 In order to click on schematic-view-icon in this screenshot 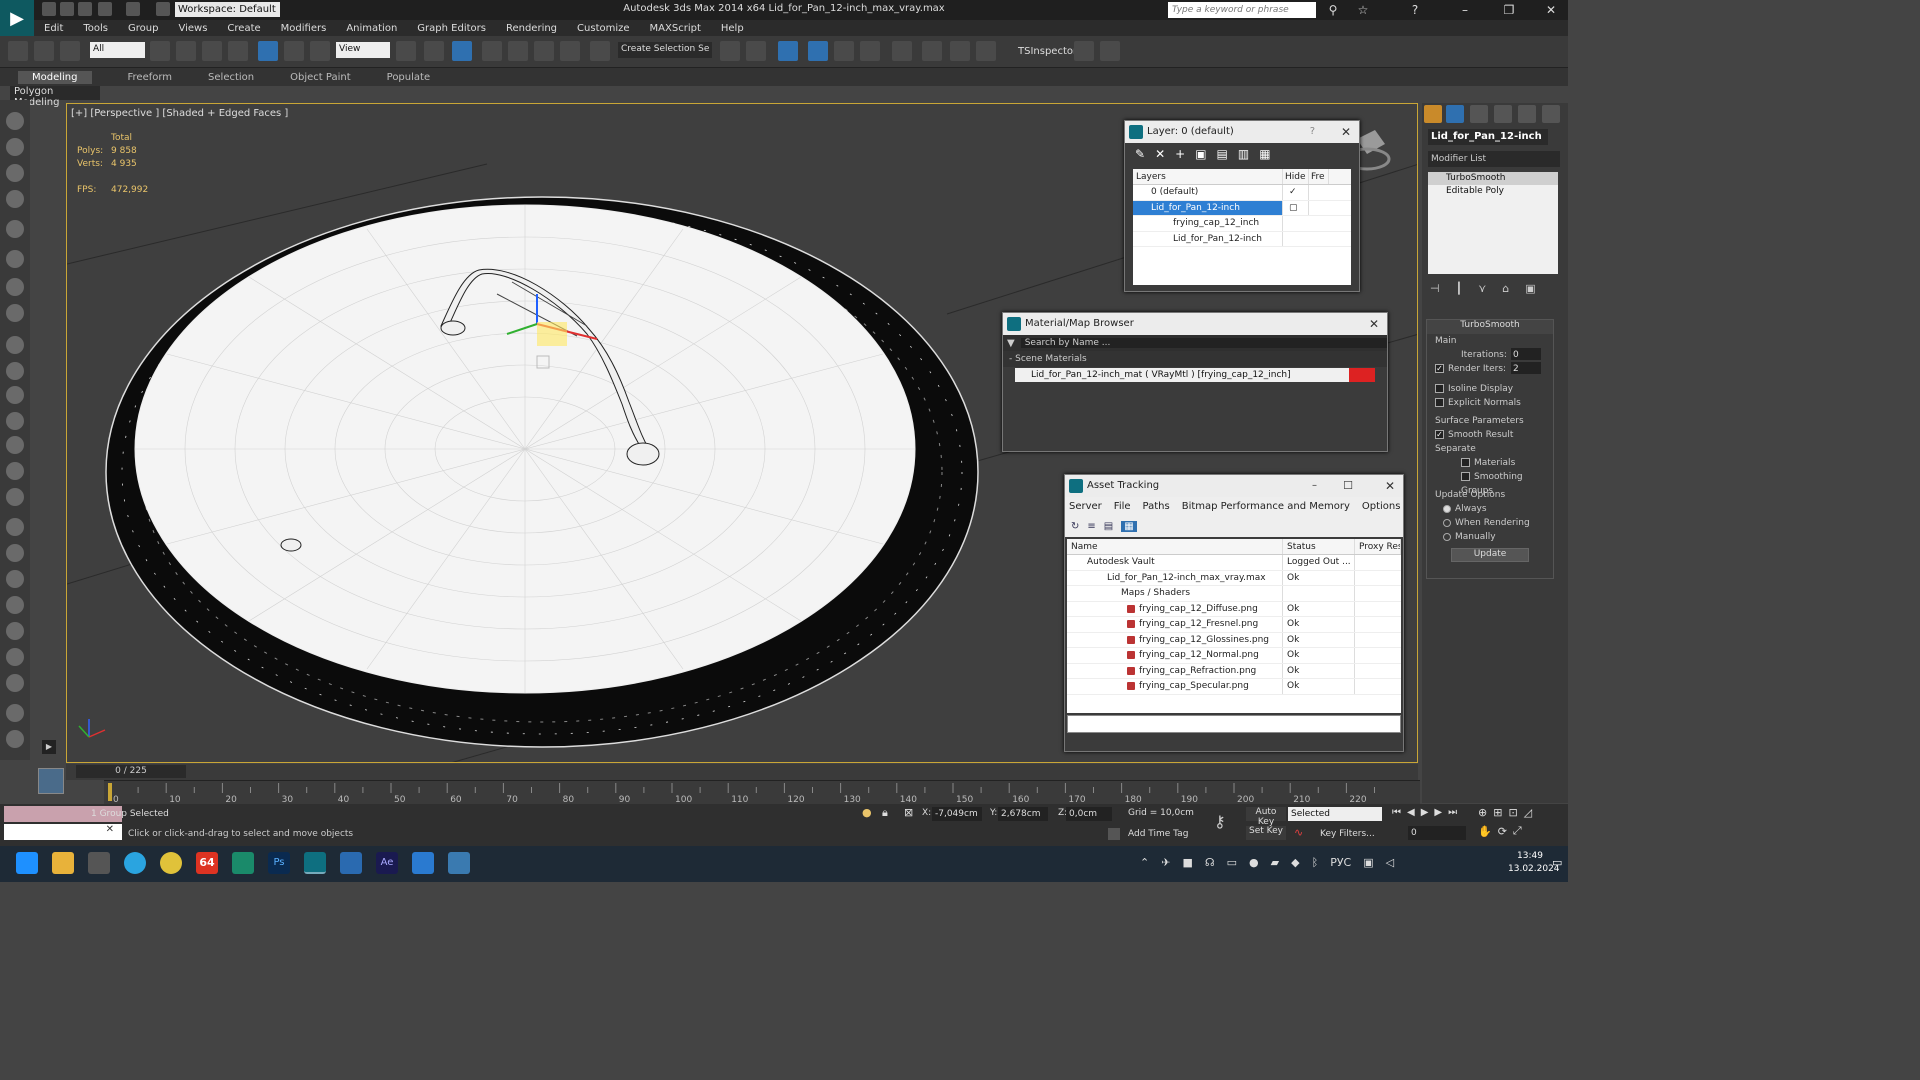, I will do `click(870, 51)`.